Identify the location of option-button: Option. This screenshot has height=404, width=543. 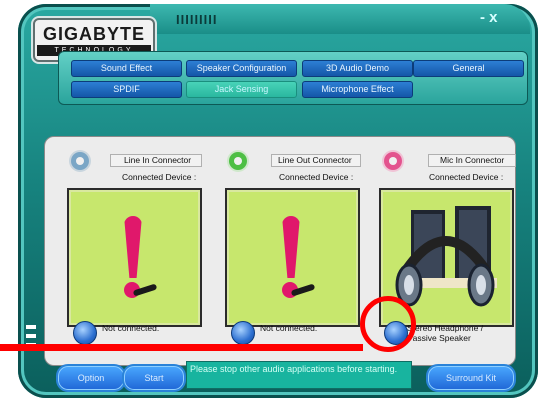
(91, 378).